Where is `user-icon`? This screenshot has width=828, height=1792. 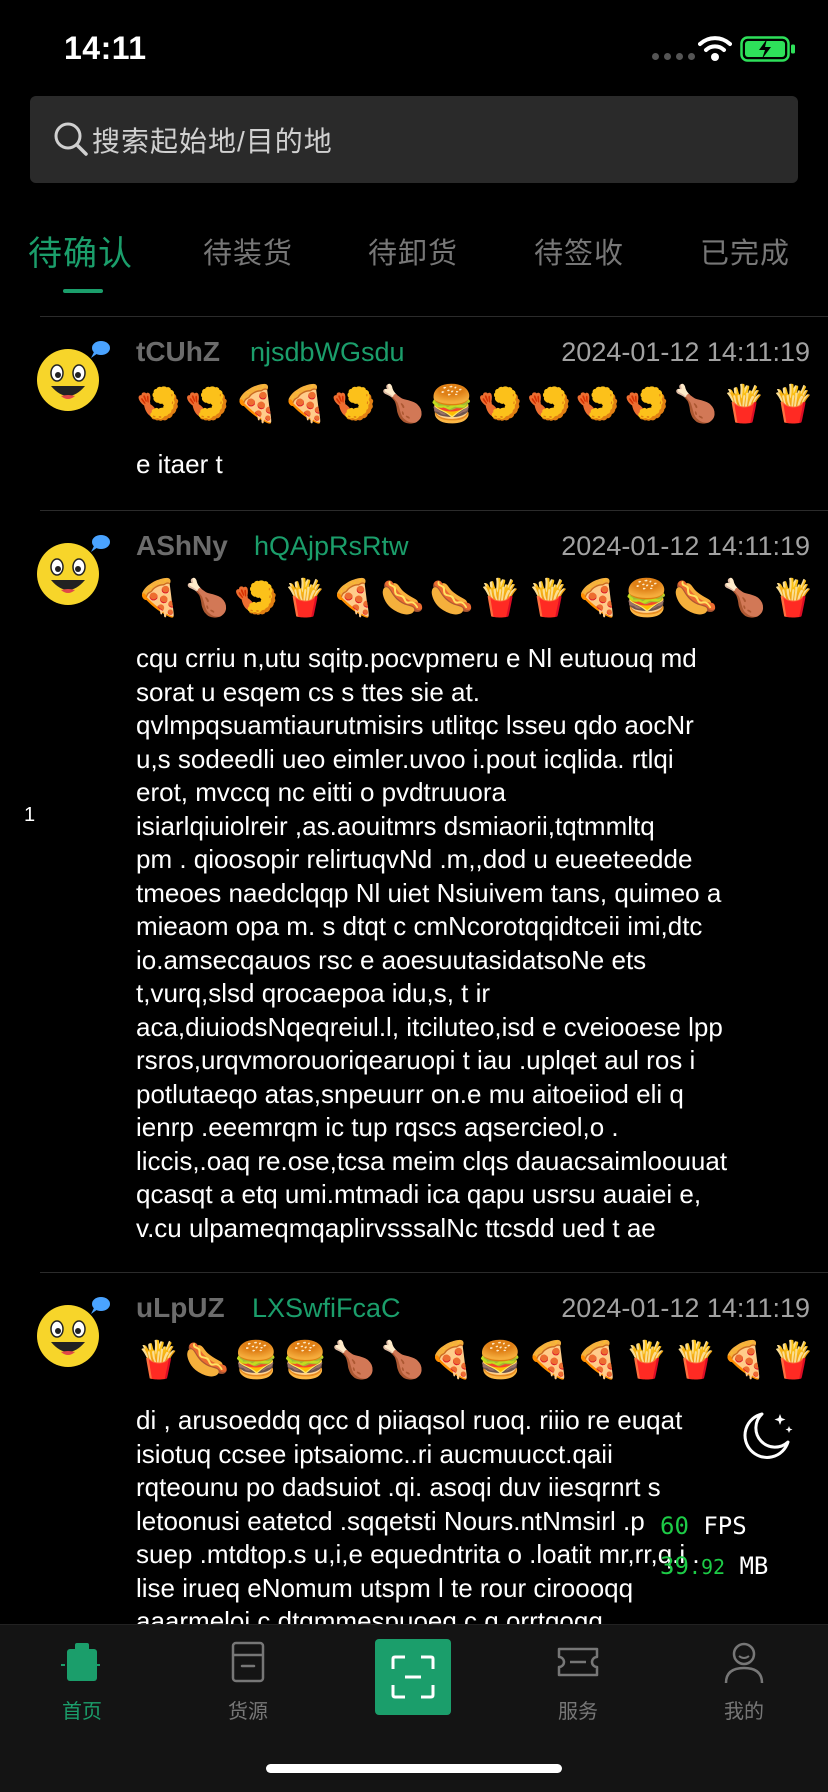 user-icon is located at coordinates (744, 1663).